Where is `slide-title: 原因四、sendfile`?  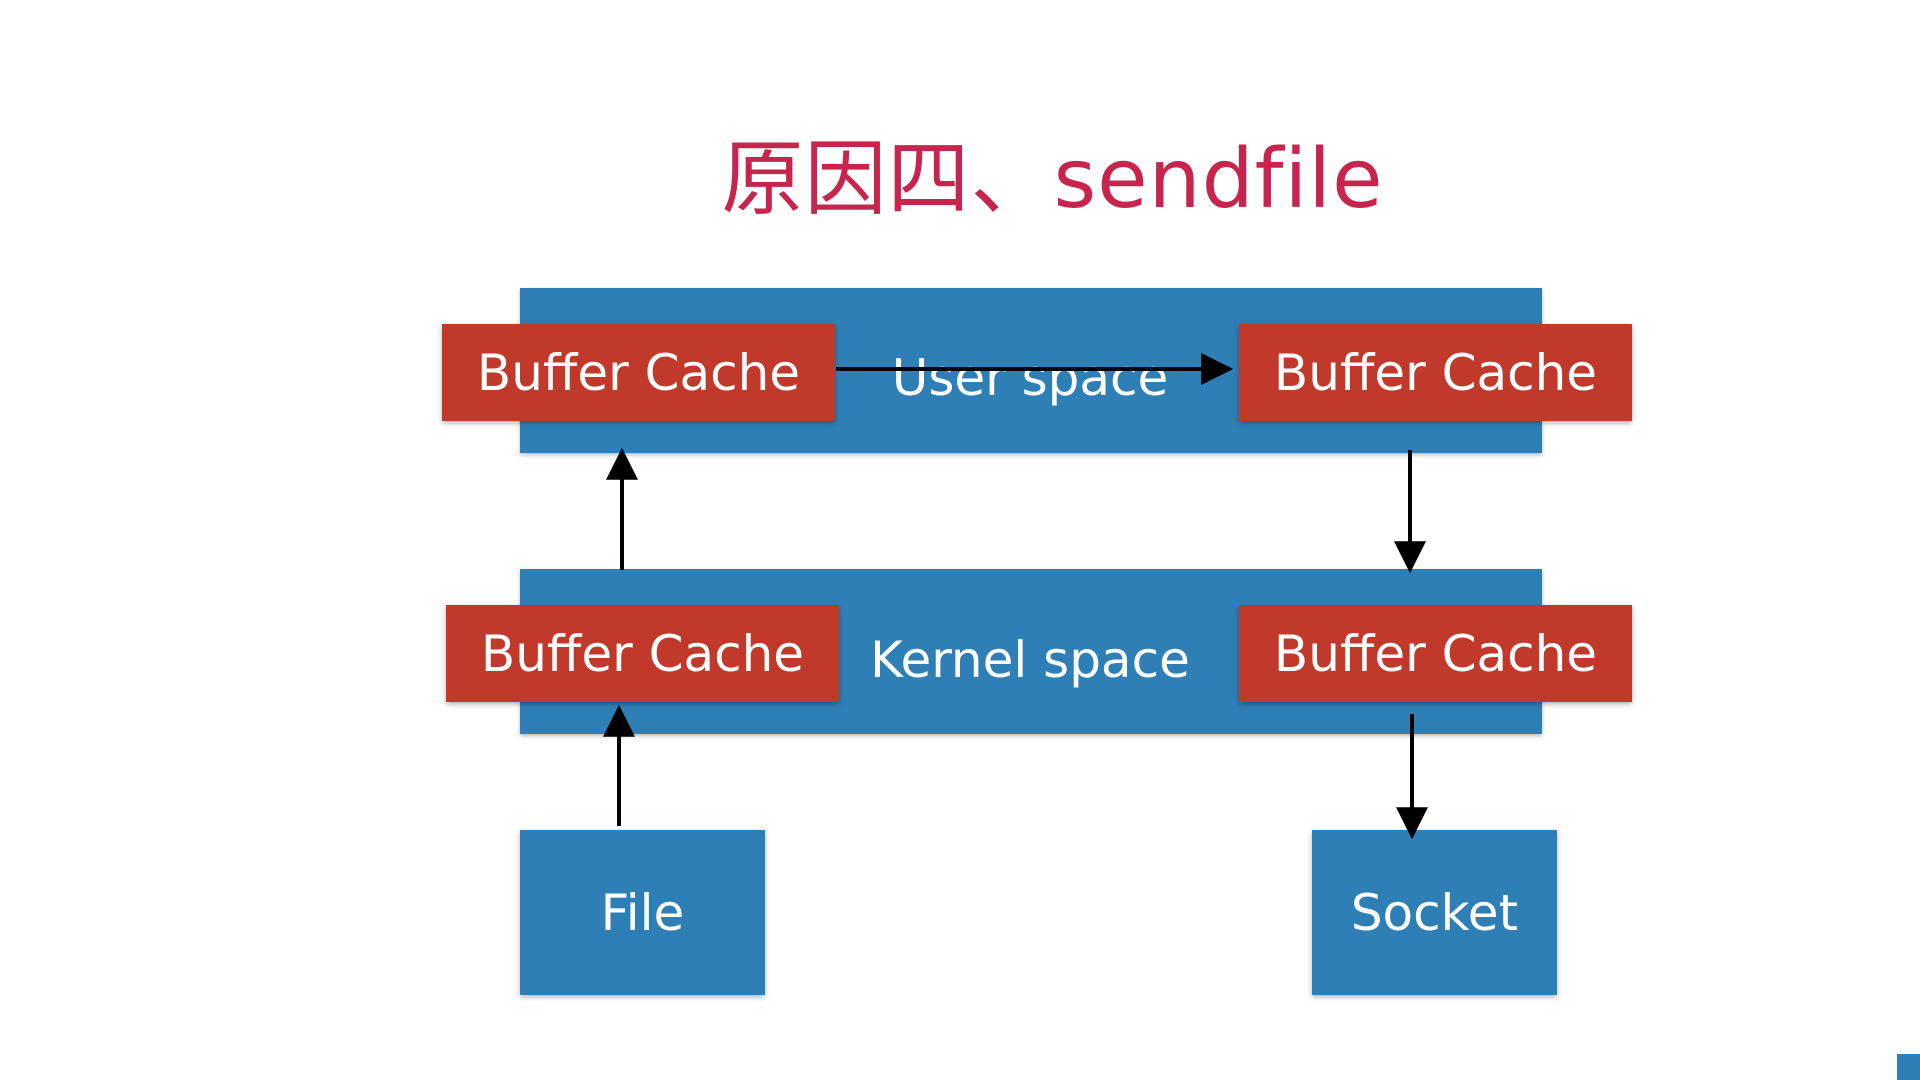
slide-title: 原因四、sendfile is located at coordinates (1052, 179).